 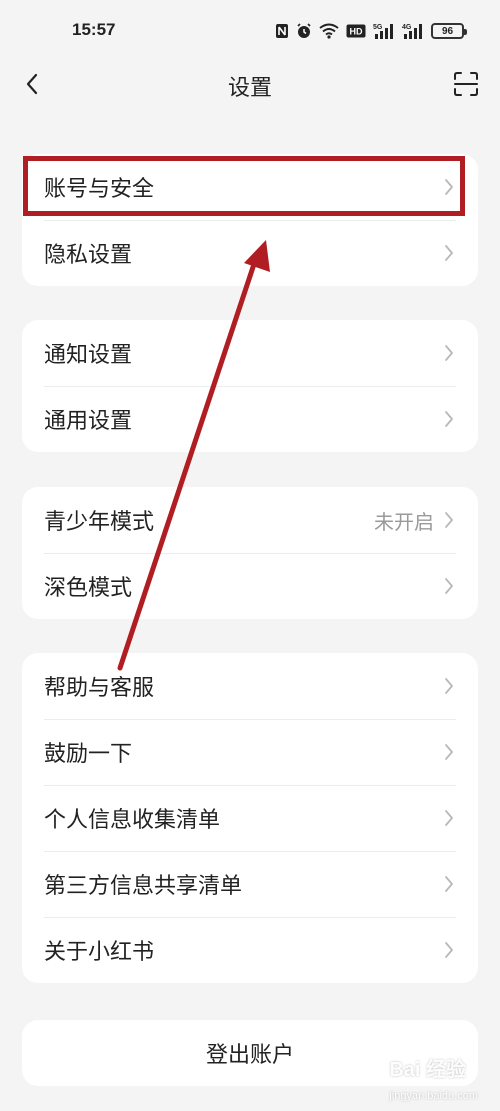 What do you see at coordinates (99, 688) in the screenshot?
I see `settings-item-label: 帮助与客服` at bounding box center [99, 688].